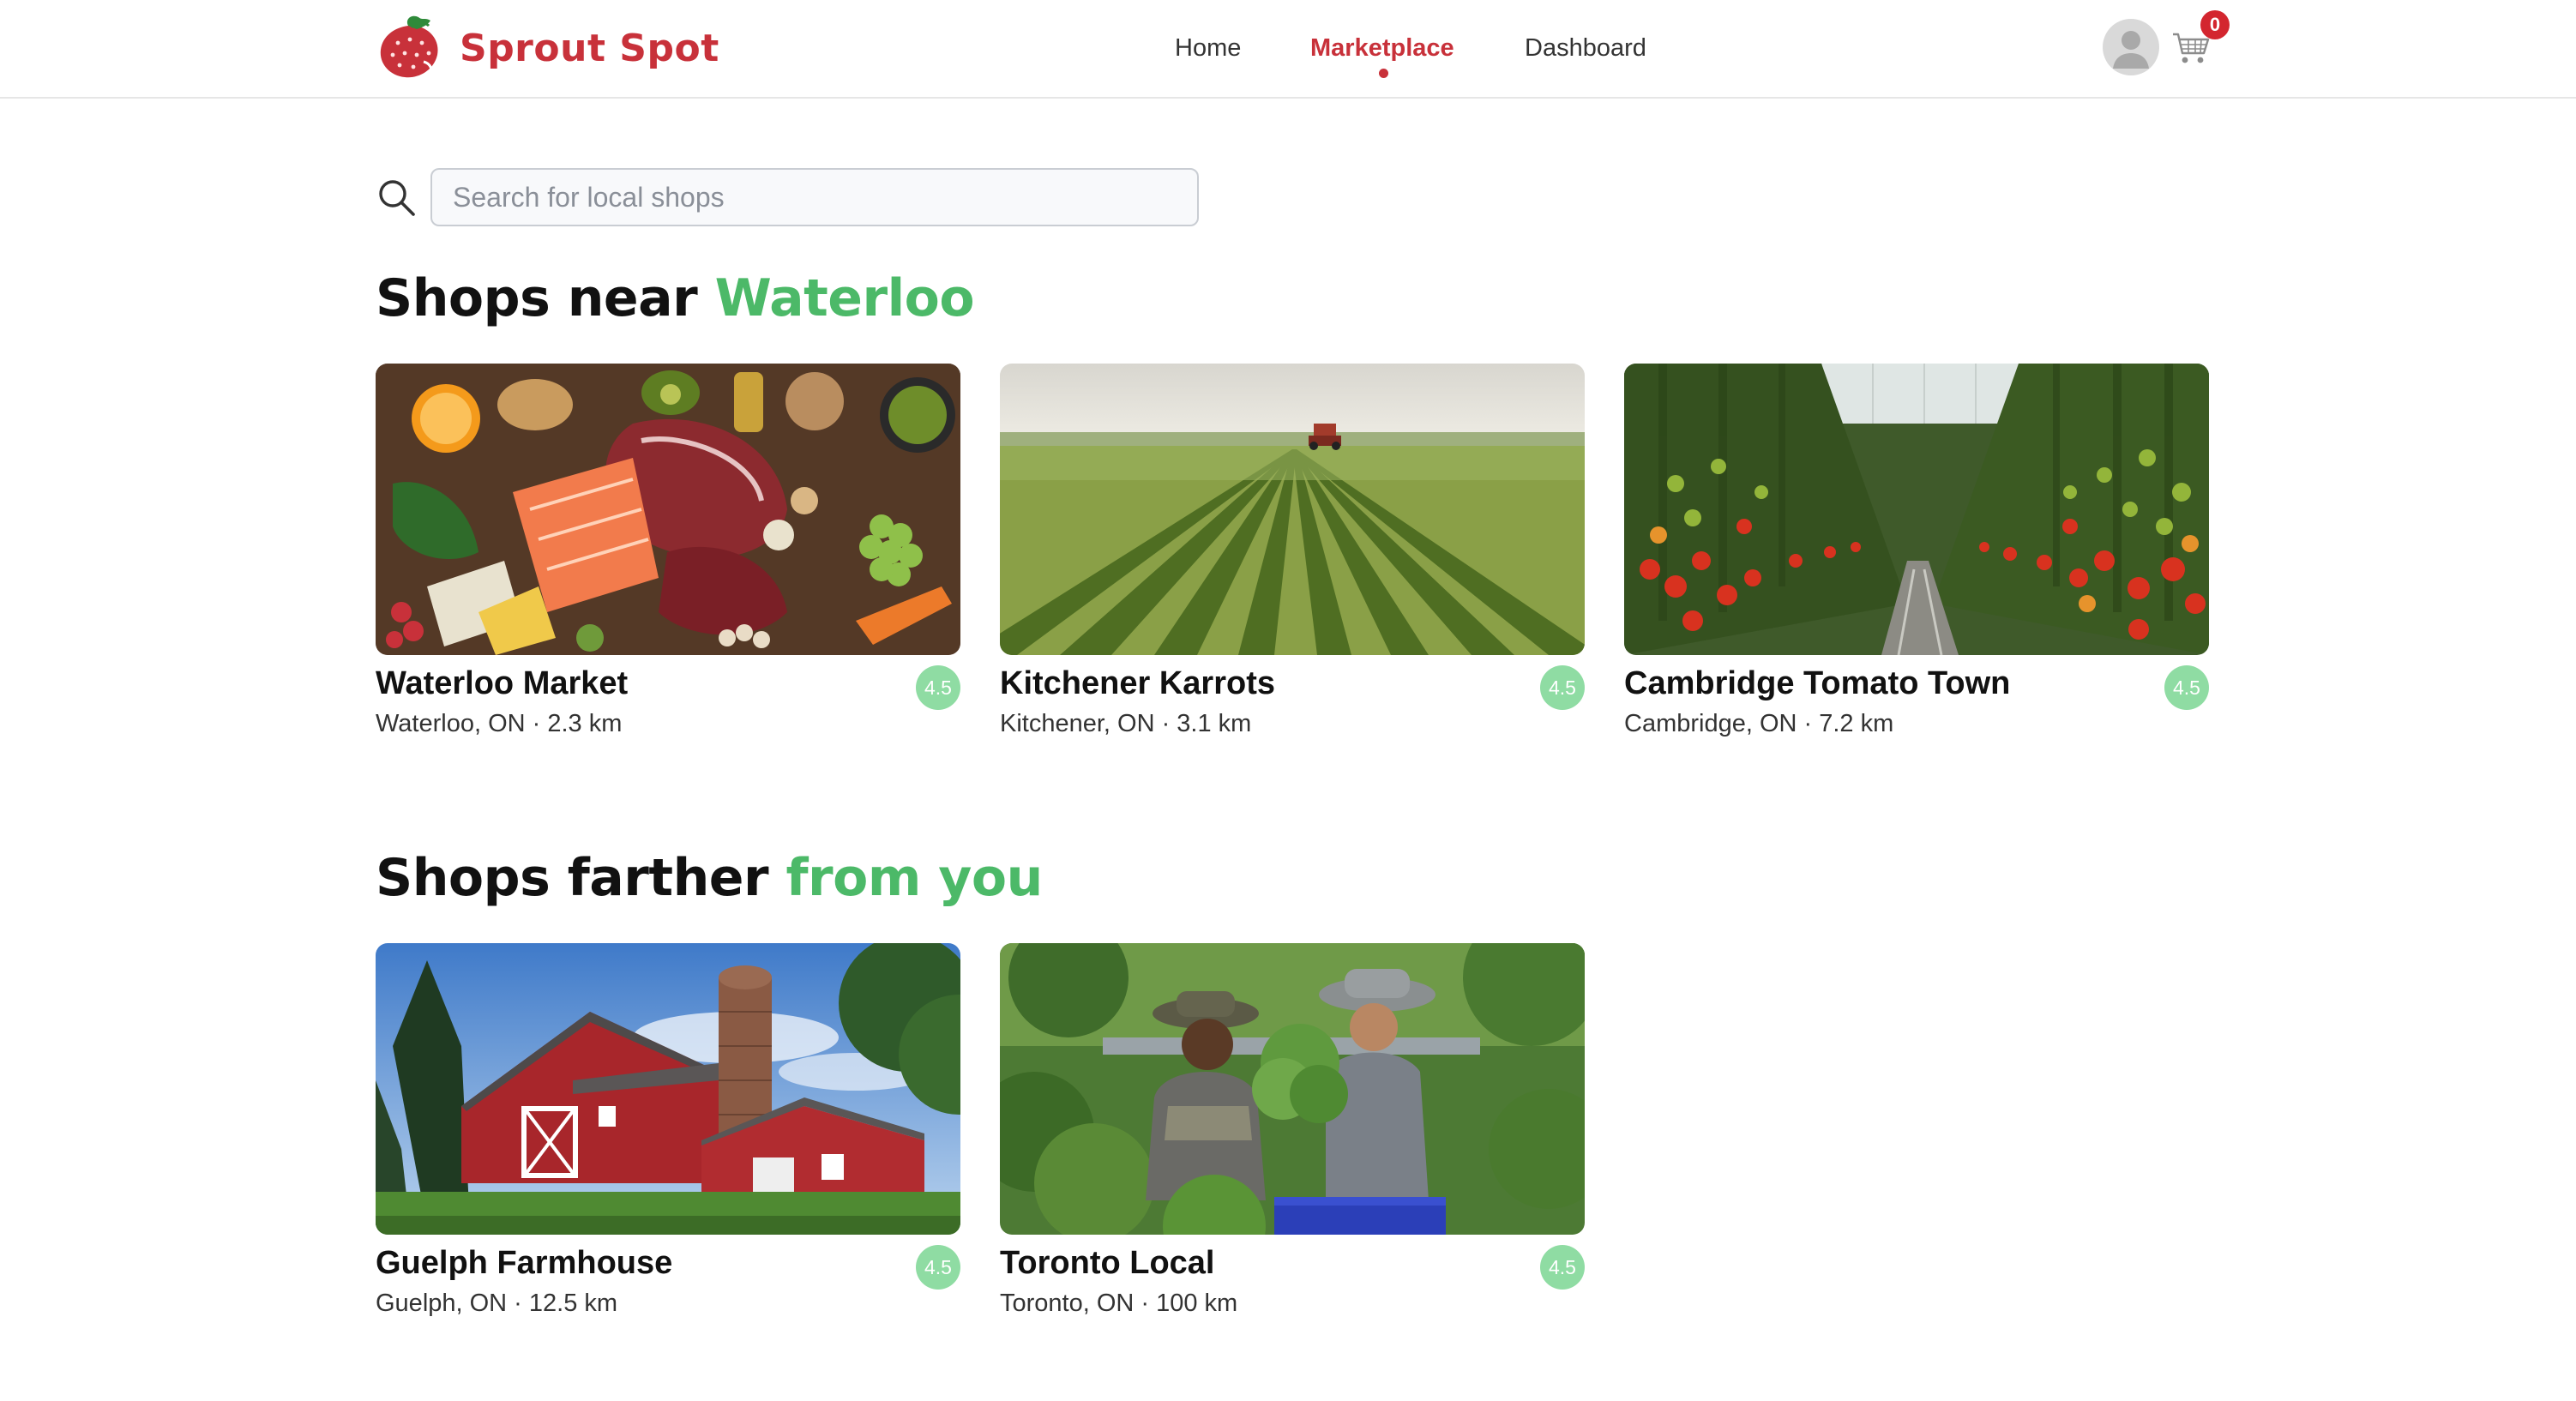 This screenshot has width=2576, height=1401. I want to click on shop-image-red-barn-silo, so click(668, 1089).